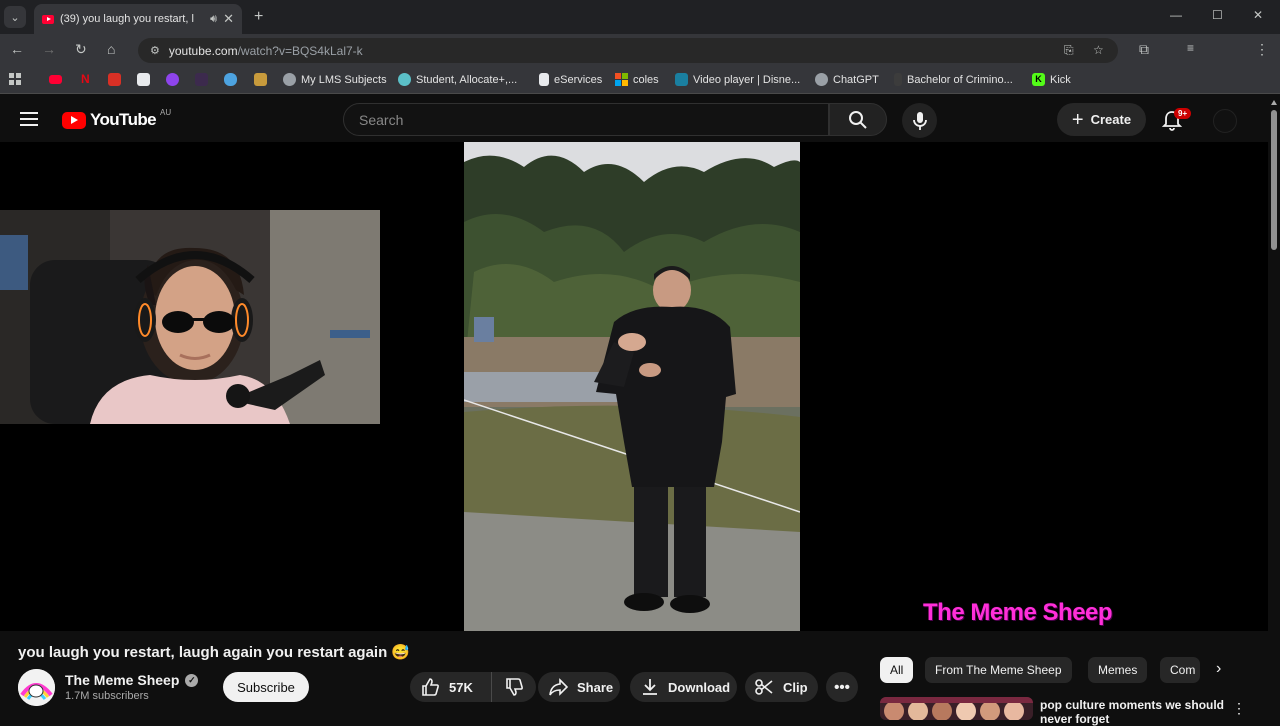 Image resolution: width=1280 pixels, height=726 pixels. Describe the element at coordinates (266, 687) in the screenshot. I see `subscribe-button: Subscribe` at that location.